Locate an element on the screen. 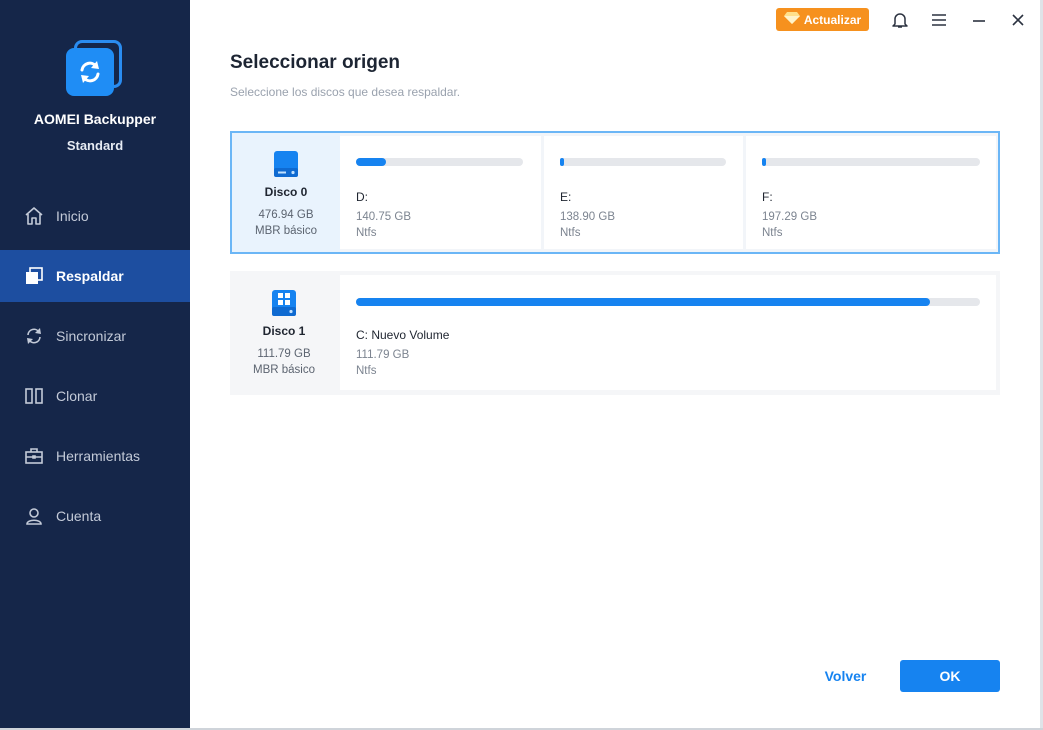 Image resolution: width=1043 pixels, height=730 pixels. upgrade-button: Actualizar is located at coordinates (822, 19).